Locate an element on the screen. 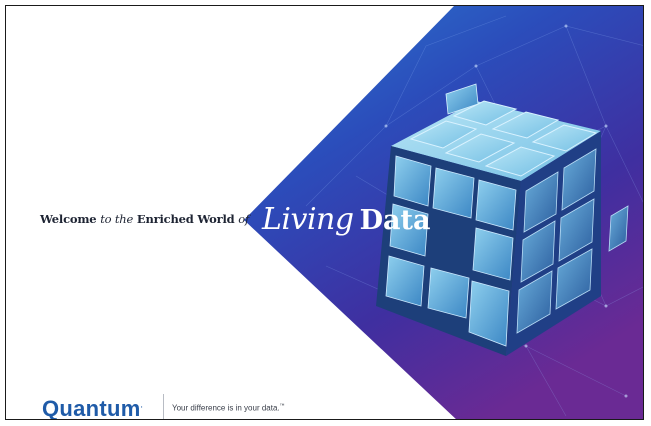  trademark-mark: ™ is located at coordinates (282, 406).